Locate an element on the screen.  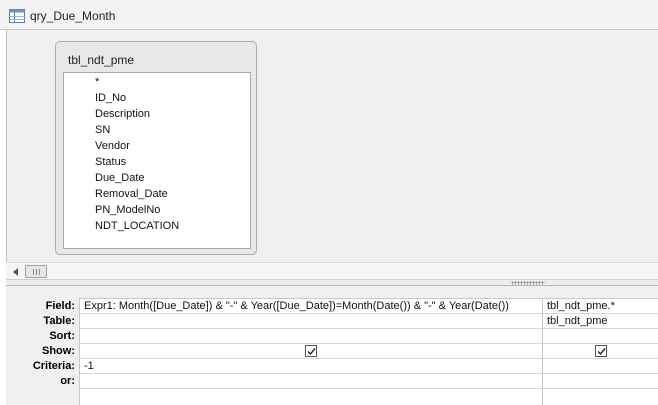
criteria-cell is located at coordinates (600, 366).